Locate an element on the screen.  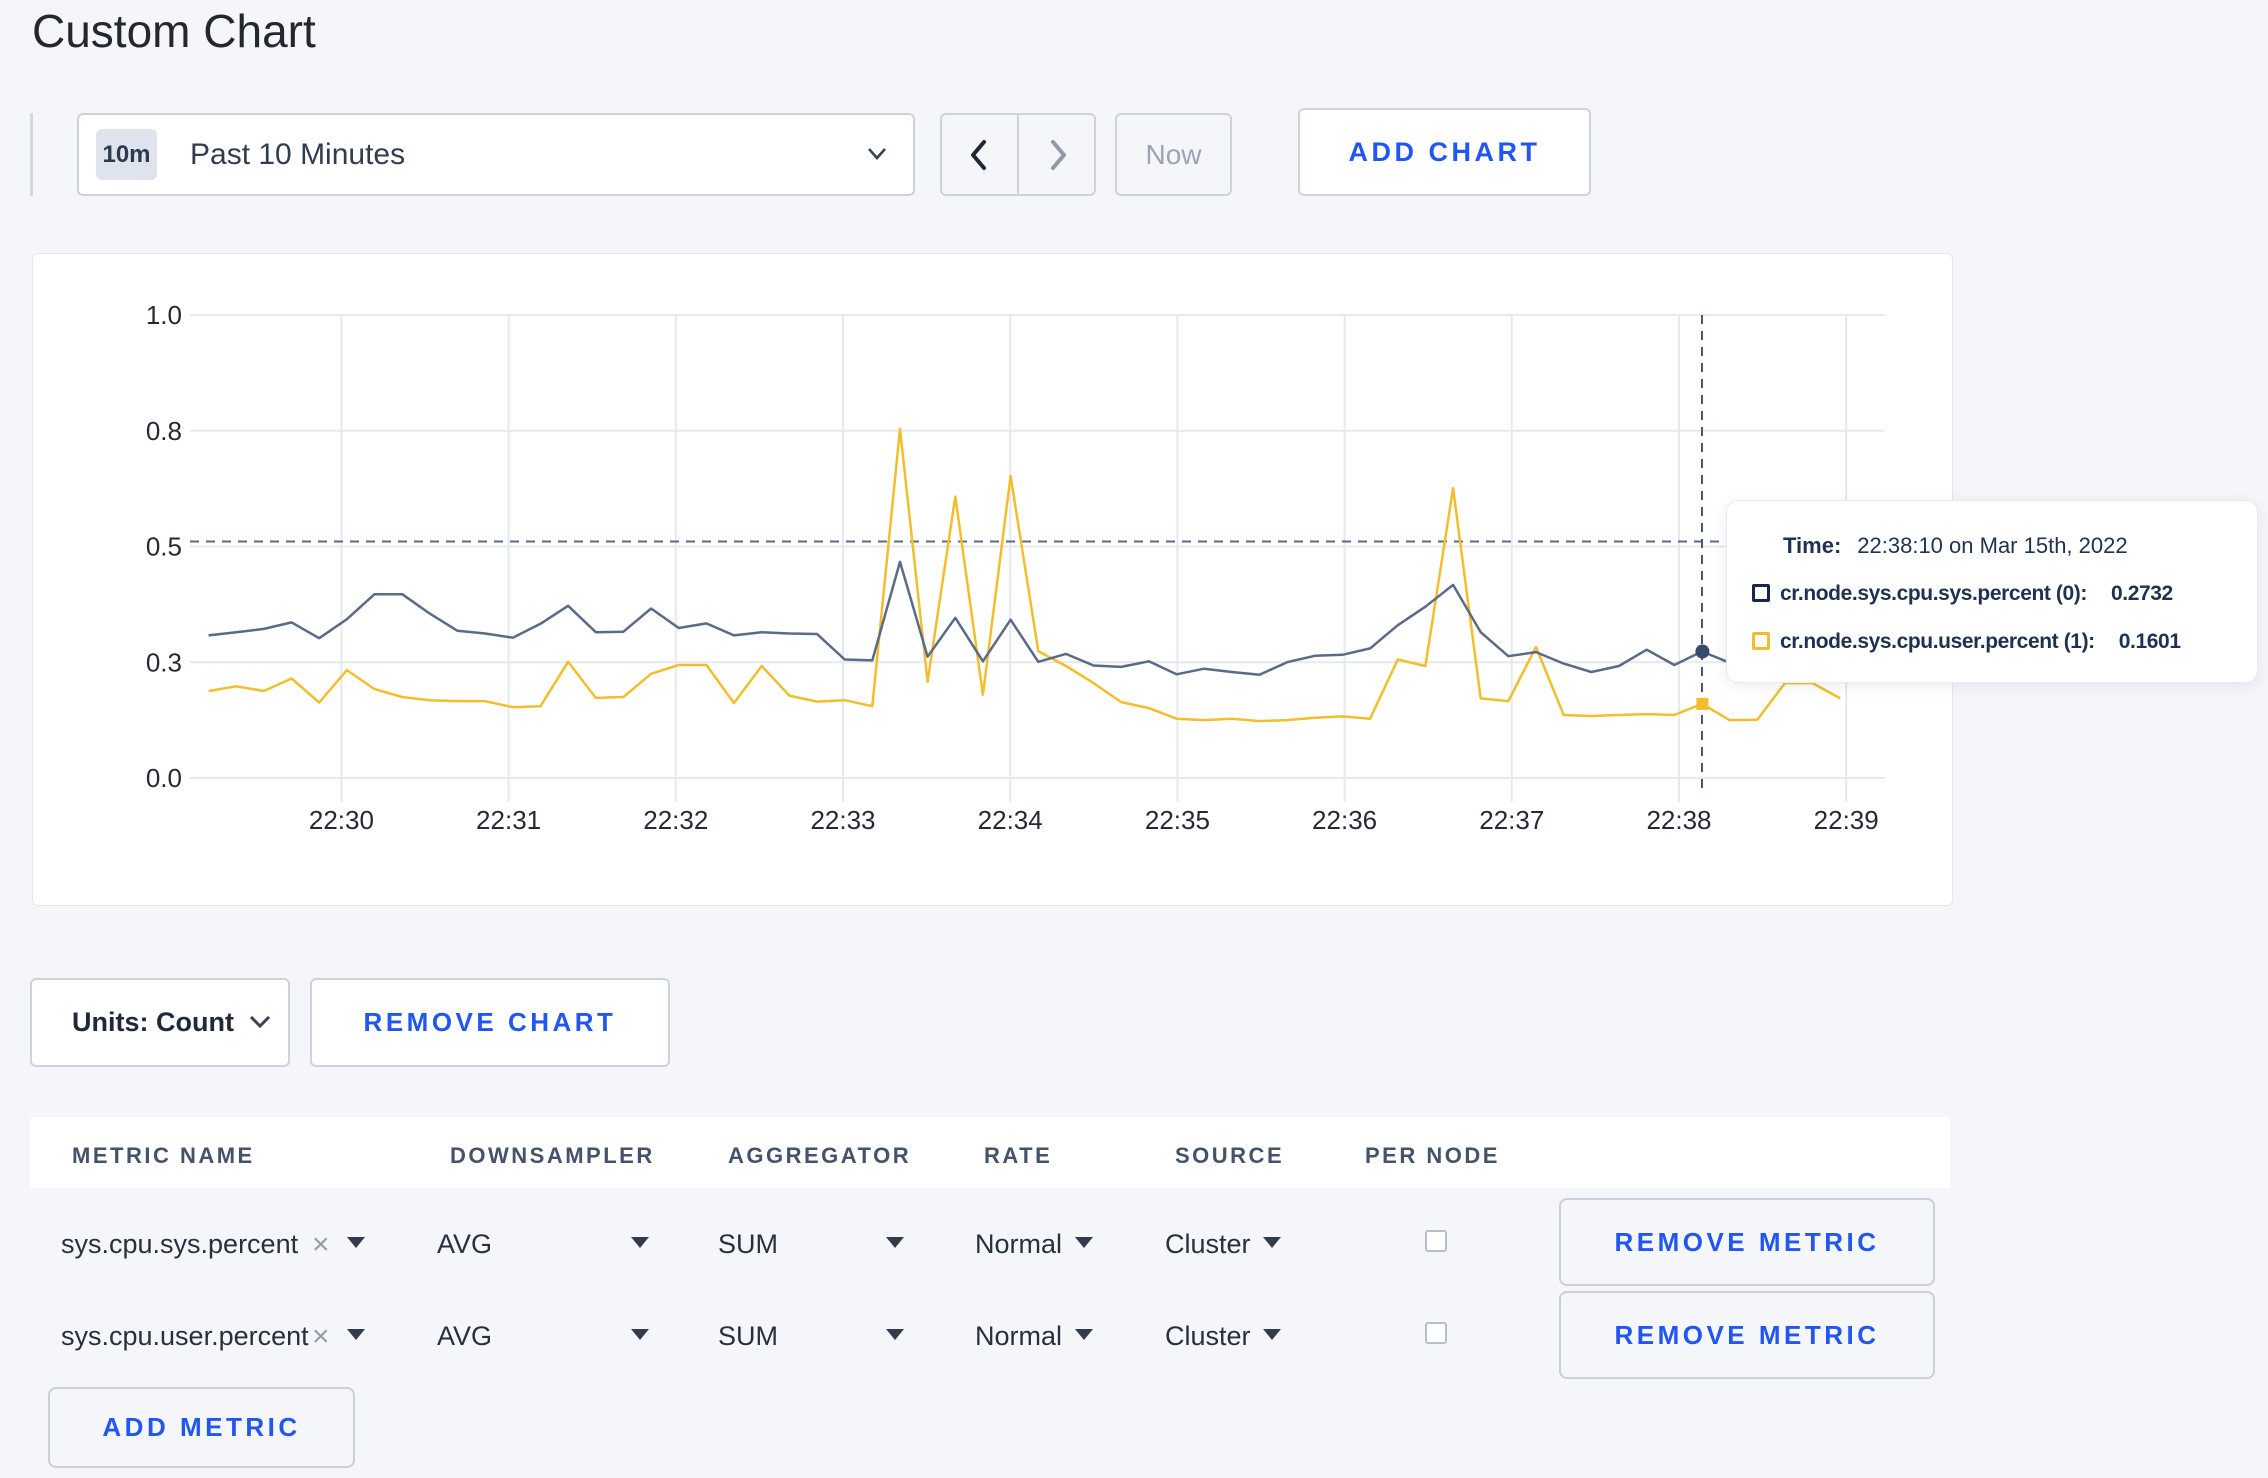
svg-text: 22:31 is located at coordinates (508, 820).